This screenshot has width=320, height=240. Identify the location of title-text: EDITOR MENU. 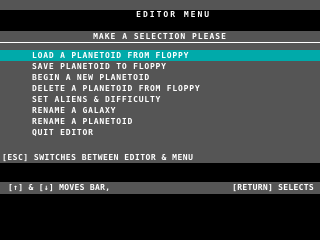
(174, 14).